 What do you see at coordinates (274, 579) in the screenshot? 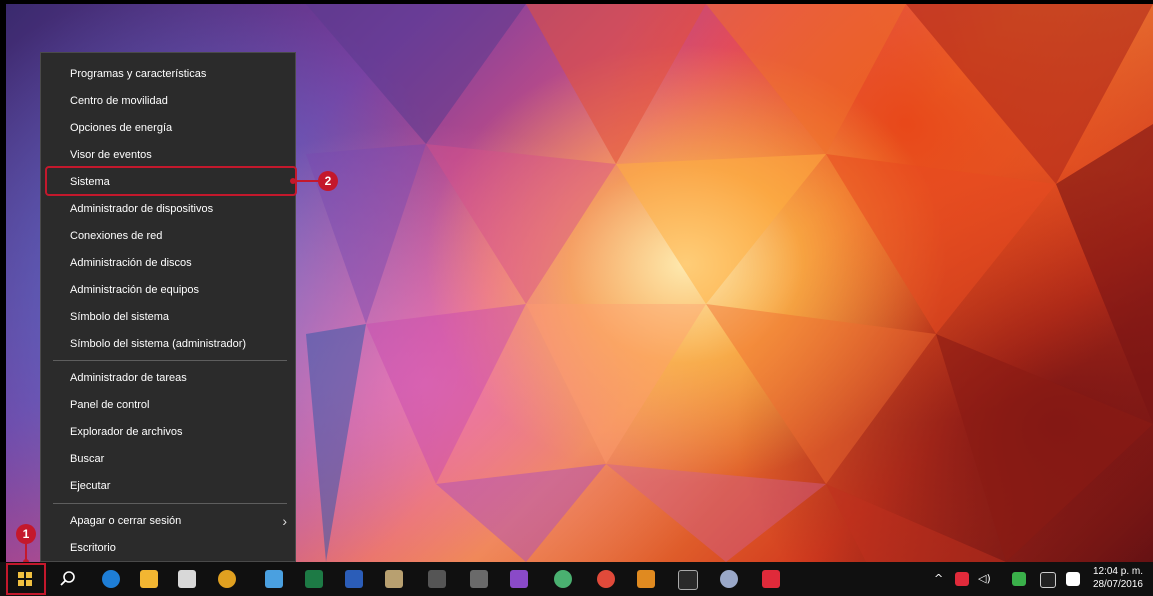
I see `cube-3d-icon` at bounding box center [274, 579].